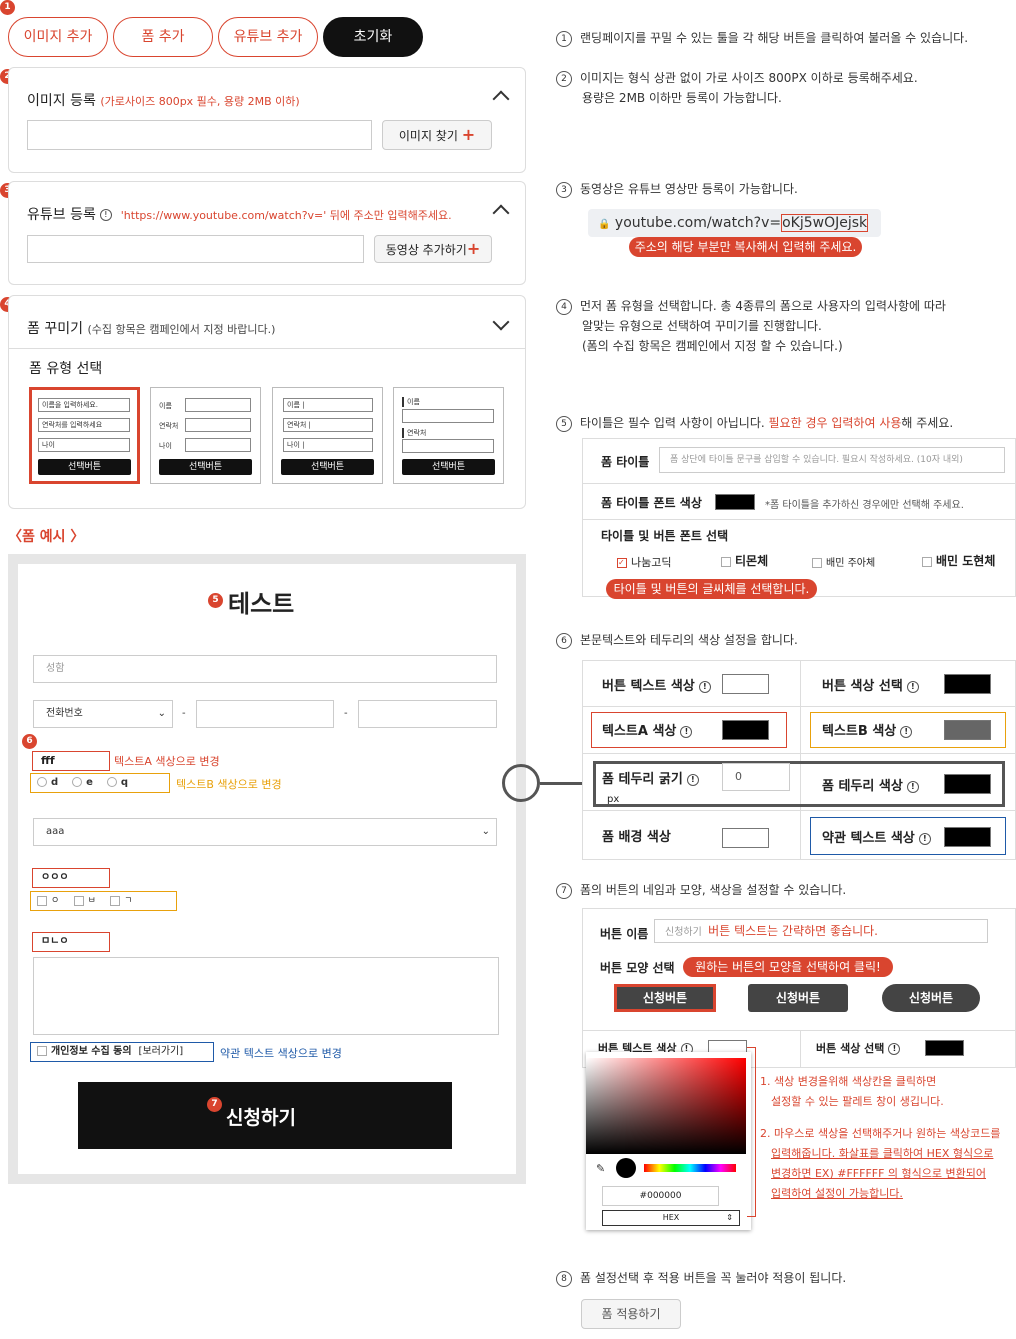  I want to click on shape-square-button: 신청버튼, so click(665, 998).